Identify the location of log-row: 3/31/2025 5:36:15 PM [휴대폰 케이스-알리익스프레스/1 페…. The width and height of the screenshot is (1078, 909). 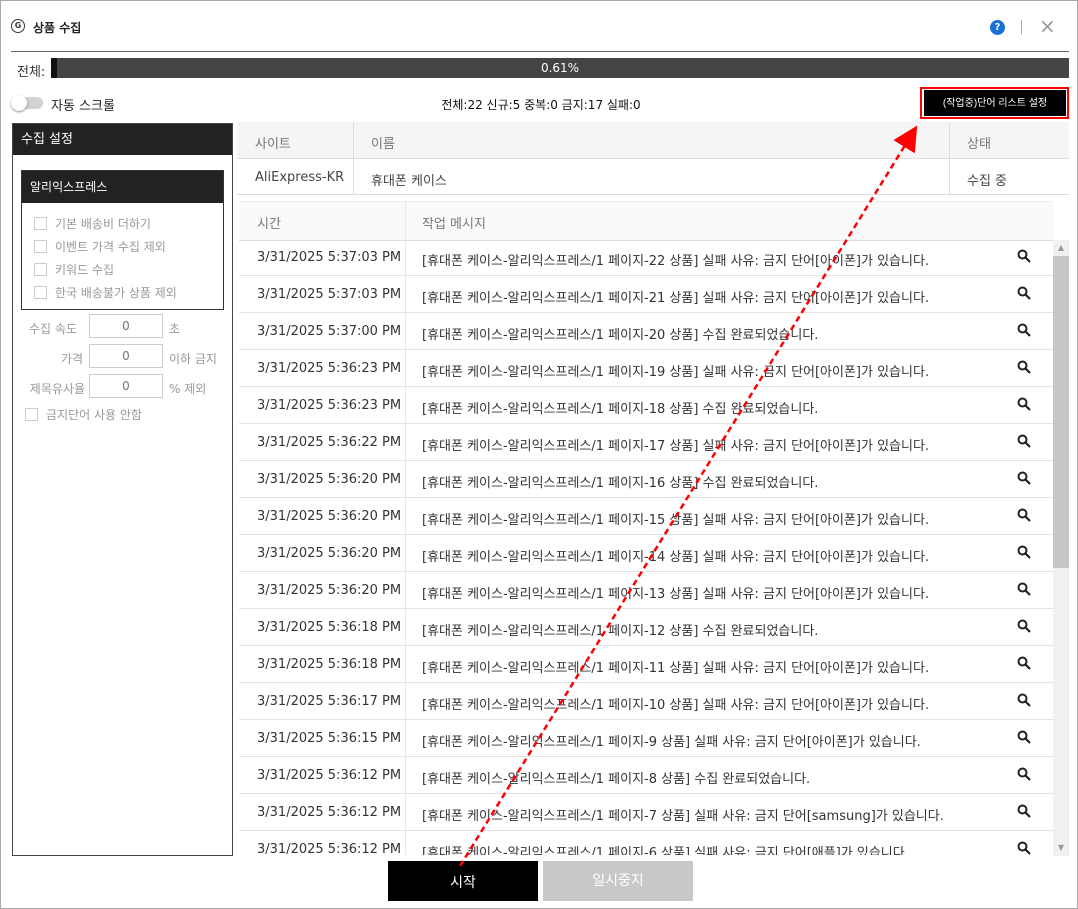
(646, 738).